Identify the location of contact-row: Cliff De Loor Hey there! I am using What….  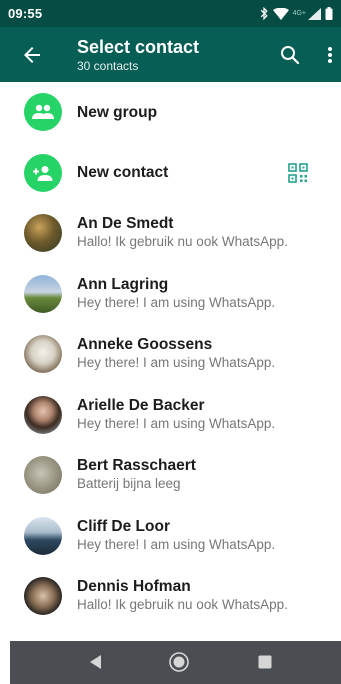
(170, 536).